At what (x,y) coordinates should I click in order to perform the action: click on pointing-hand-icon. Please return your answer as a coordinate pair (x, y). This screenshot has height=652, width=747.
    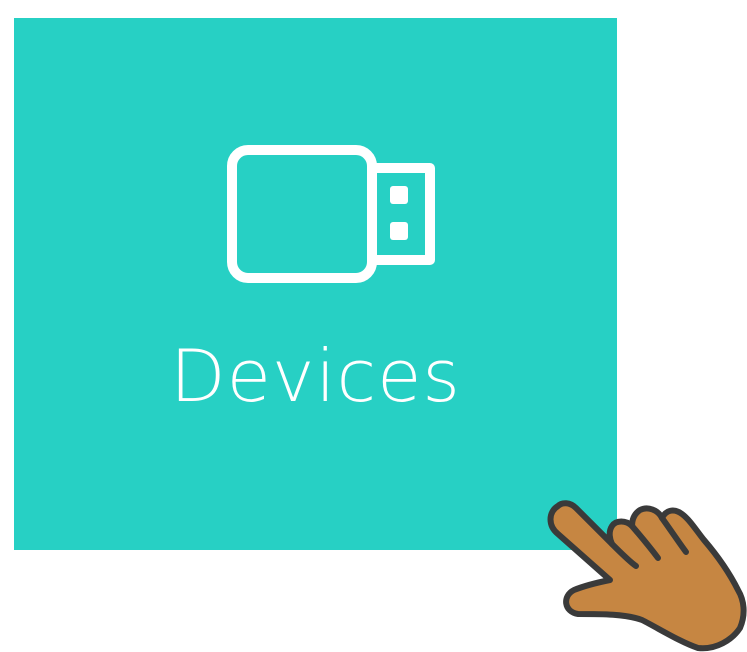
    Looking at the image, I should click on (647, 576).